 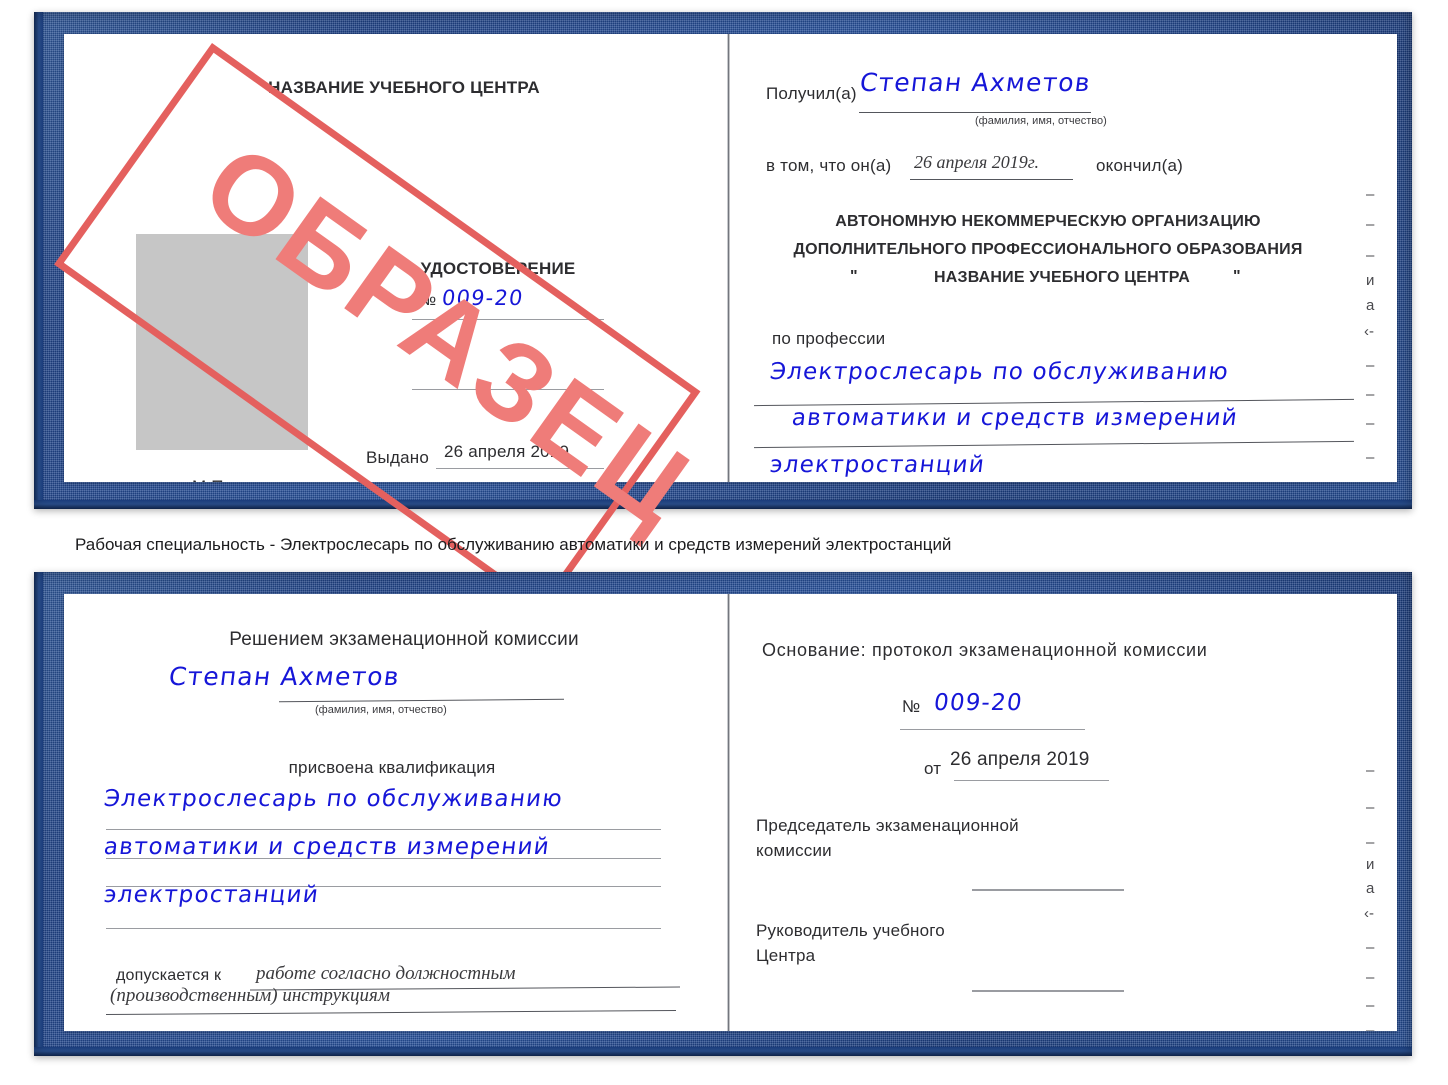 I want to click on admitted-value-line2: (производственным) инструкциям, so click(x=250, y=995).